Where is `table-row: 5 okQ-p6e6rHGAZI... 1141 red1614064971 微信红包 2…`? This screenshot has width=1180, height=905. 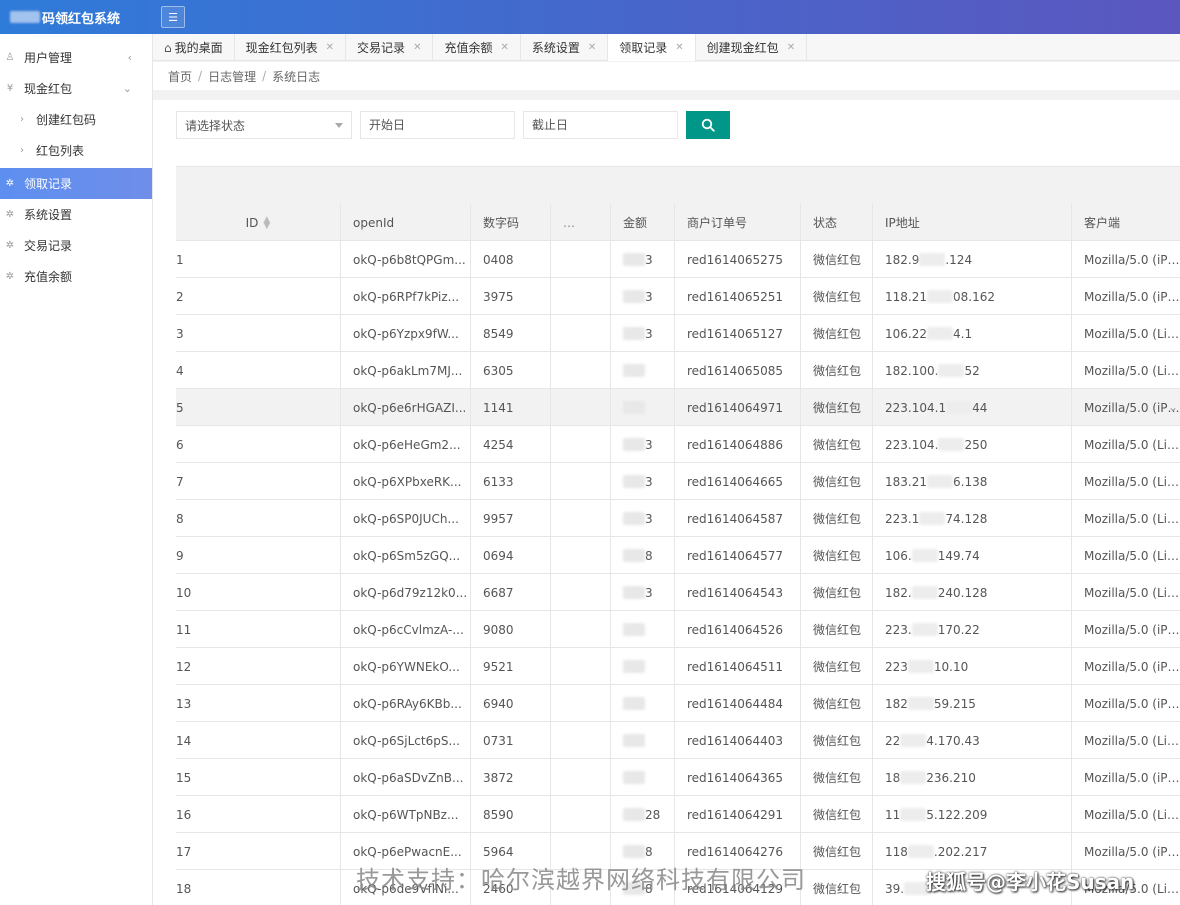
table-row: 5 okQ-p6e6rHGAZI... 1141 red1614064971 微信红包 2… is located at coordinates (678, 407).